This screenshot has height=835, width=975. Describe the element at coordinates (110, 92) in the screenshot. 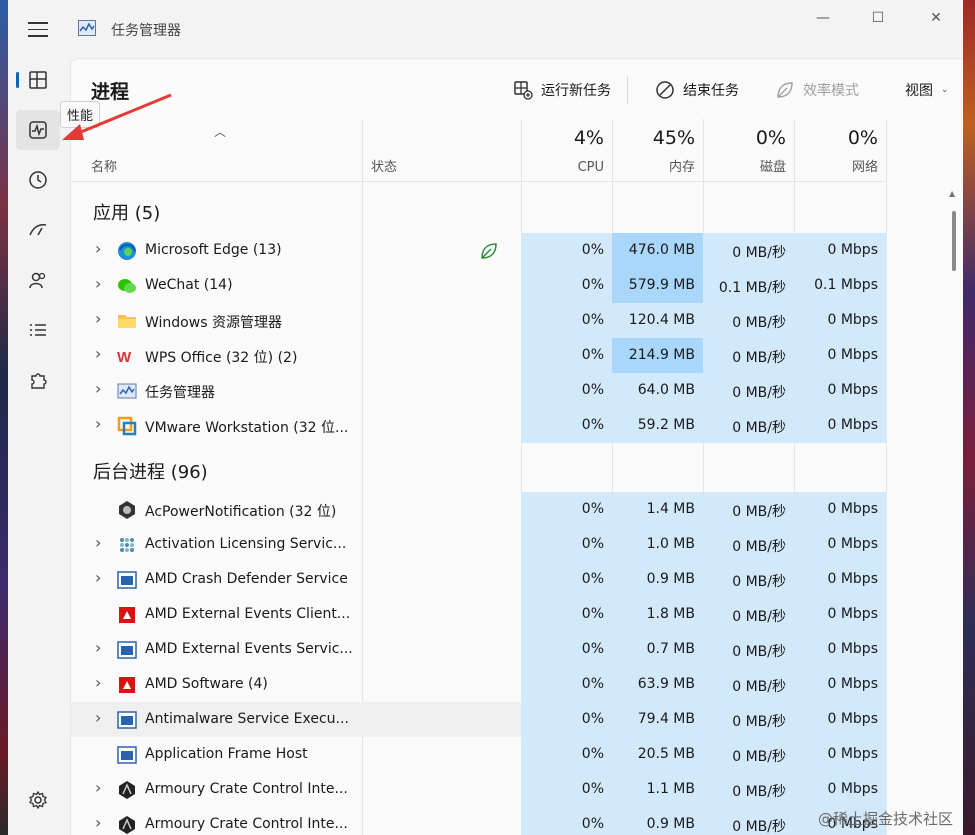

I see `page-title: 进程` at that location.